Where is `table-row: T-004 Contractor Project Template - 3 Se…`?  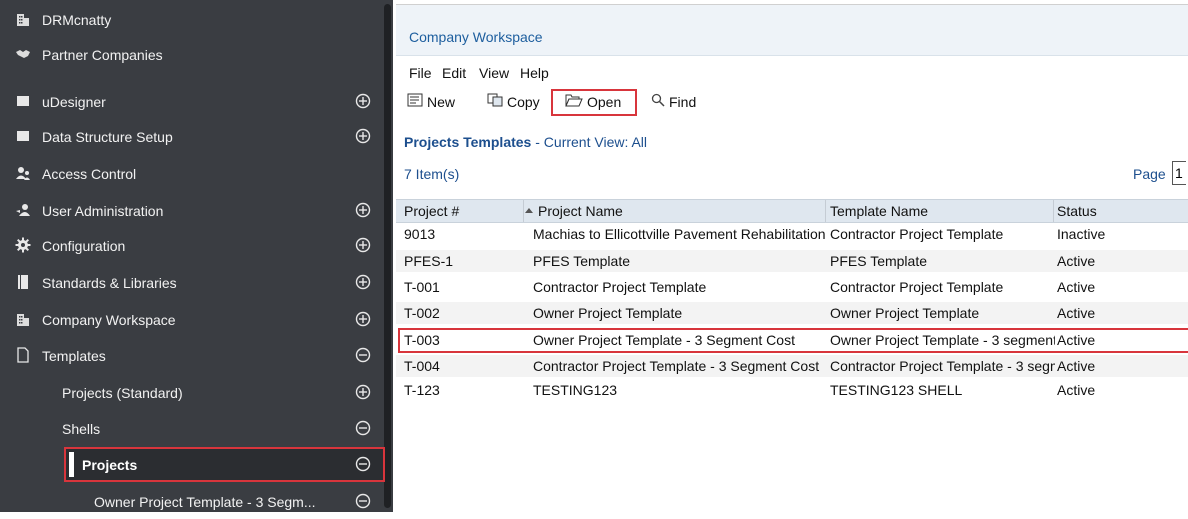
table-row: T-004 Contractor Project Template - 3 Se… is located at coordinates (792, 366).